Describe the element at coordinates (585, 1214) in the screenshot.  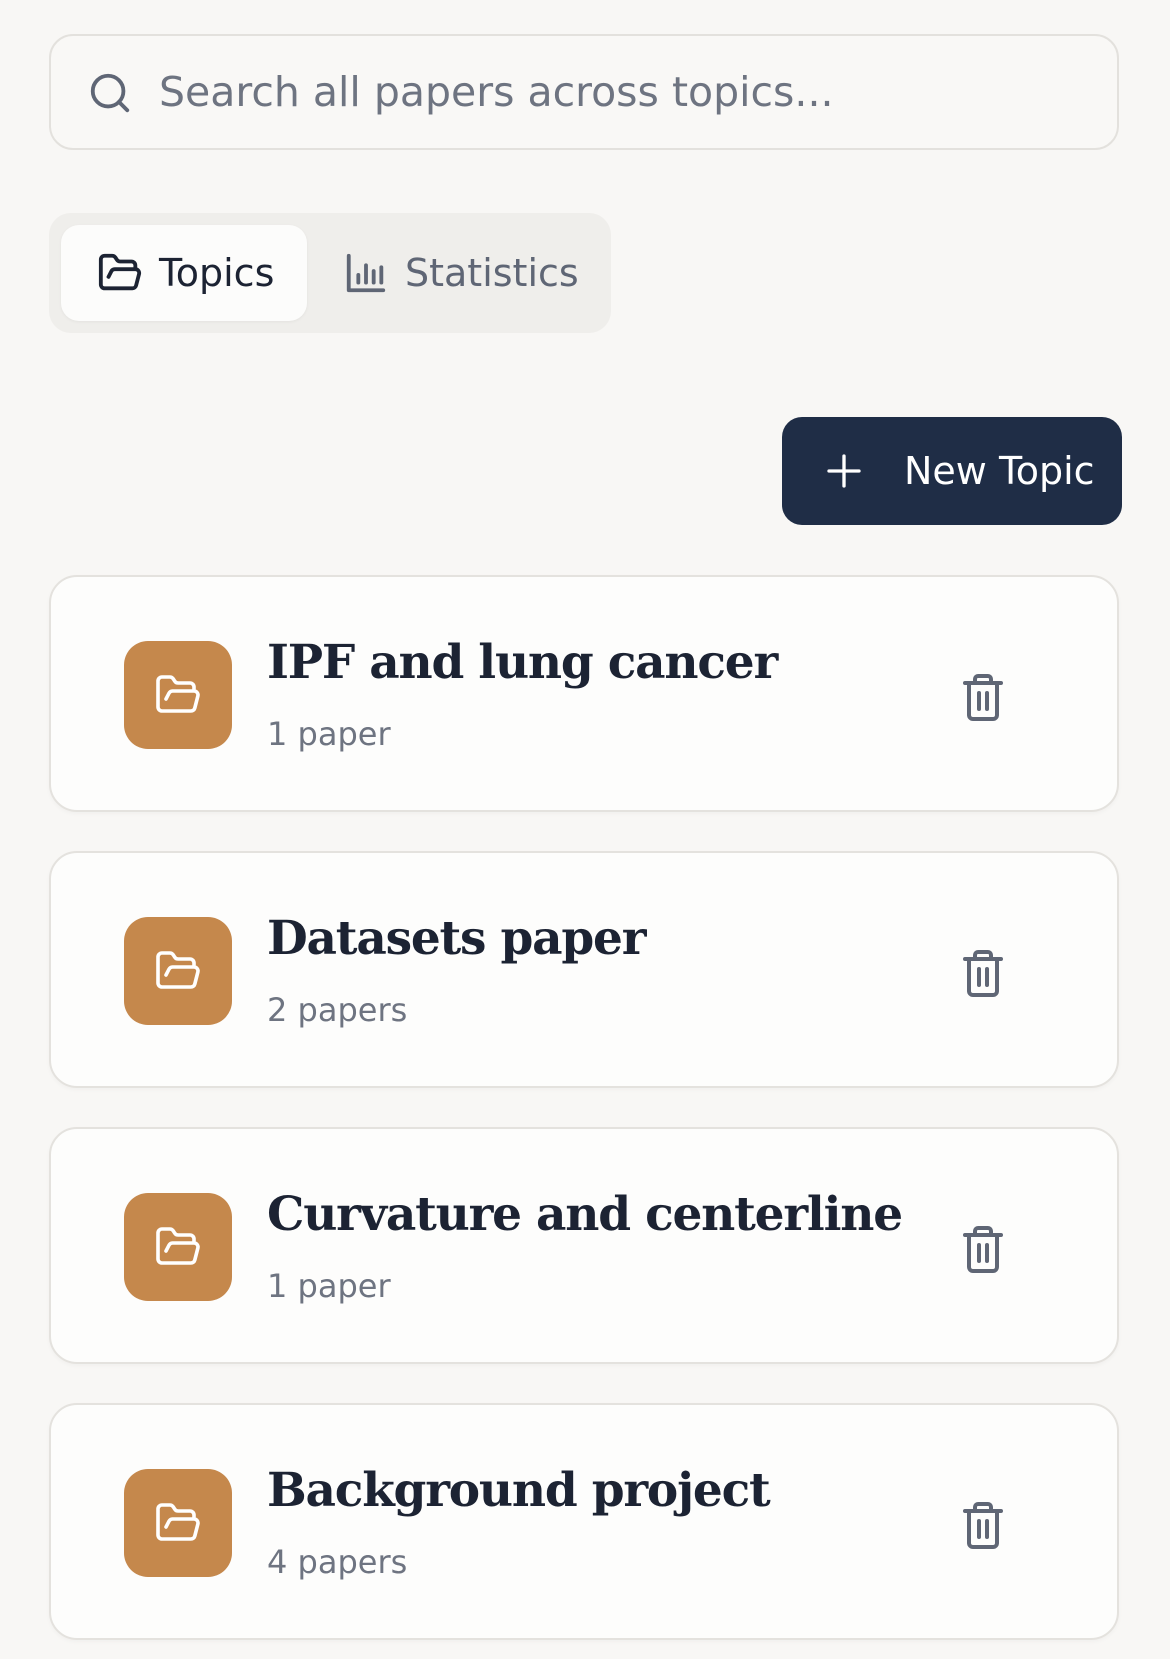
I see `topic-title: Curvature and centerline` at that location.